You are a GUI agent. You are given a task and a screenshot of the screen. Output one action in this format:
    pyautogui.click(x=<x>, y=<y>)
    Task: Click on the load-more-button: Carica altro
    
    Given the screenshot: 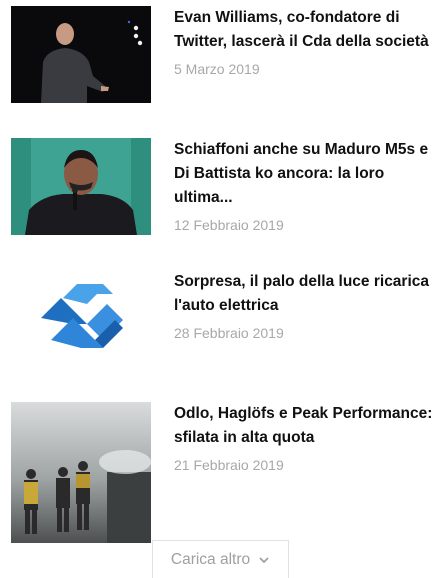 What is the action you would take?
    pyautogui.click(x=220, y=559)
    